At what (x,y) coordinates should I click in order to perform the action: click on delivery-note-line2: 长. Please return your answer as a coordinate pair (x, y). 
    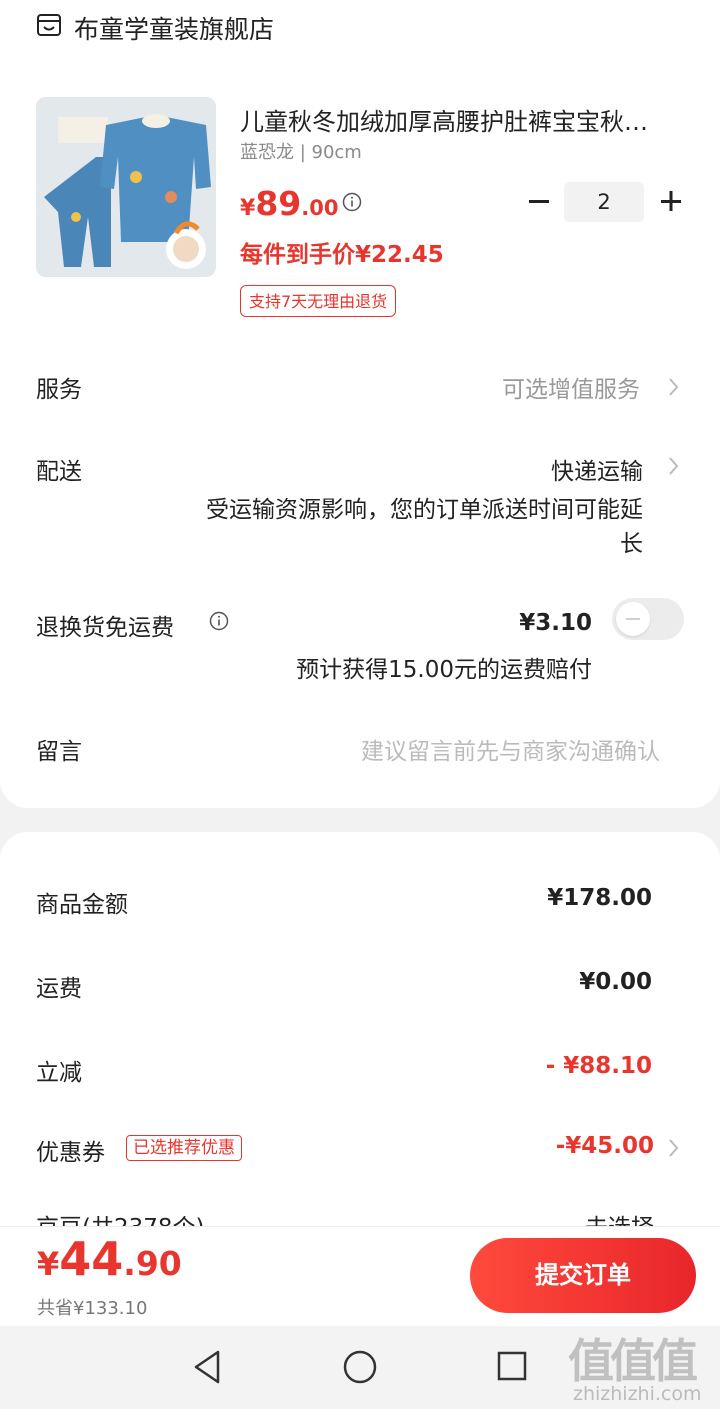
    Looking at the image, I should click on (631, 544).